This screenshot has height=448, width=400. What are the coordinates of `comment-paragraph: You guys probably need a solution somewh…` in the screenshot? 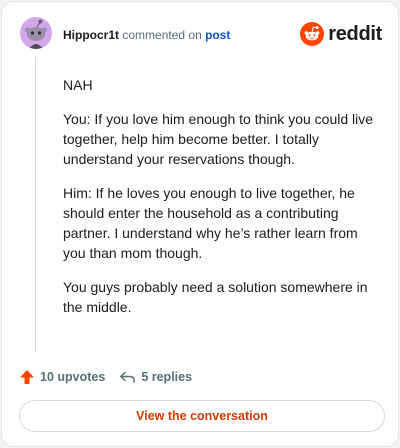 It's located at (215, 297).